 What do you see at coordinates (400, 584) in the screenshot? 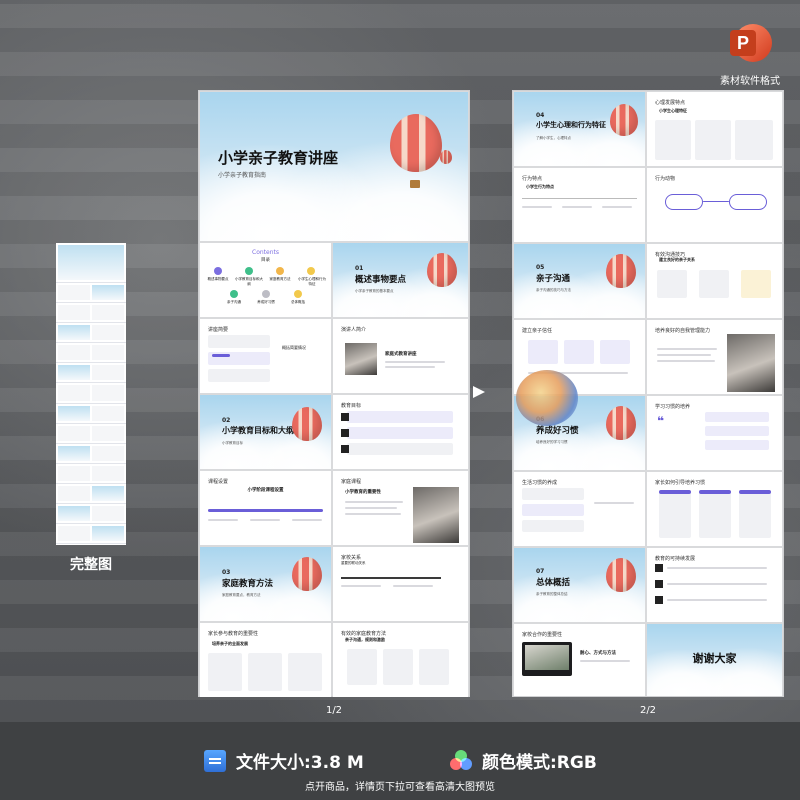
I see `slide-relation: 家校关系 重要的联动关系` at bounding box center [400, 584].